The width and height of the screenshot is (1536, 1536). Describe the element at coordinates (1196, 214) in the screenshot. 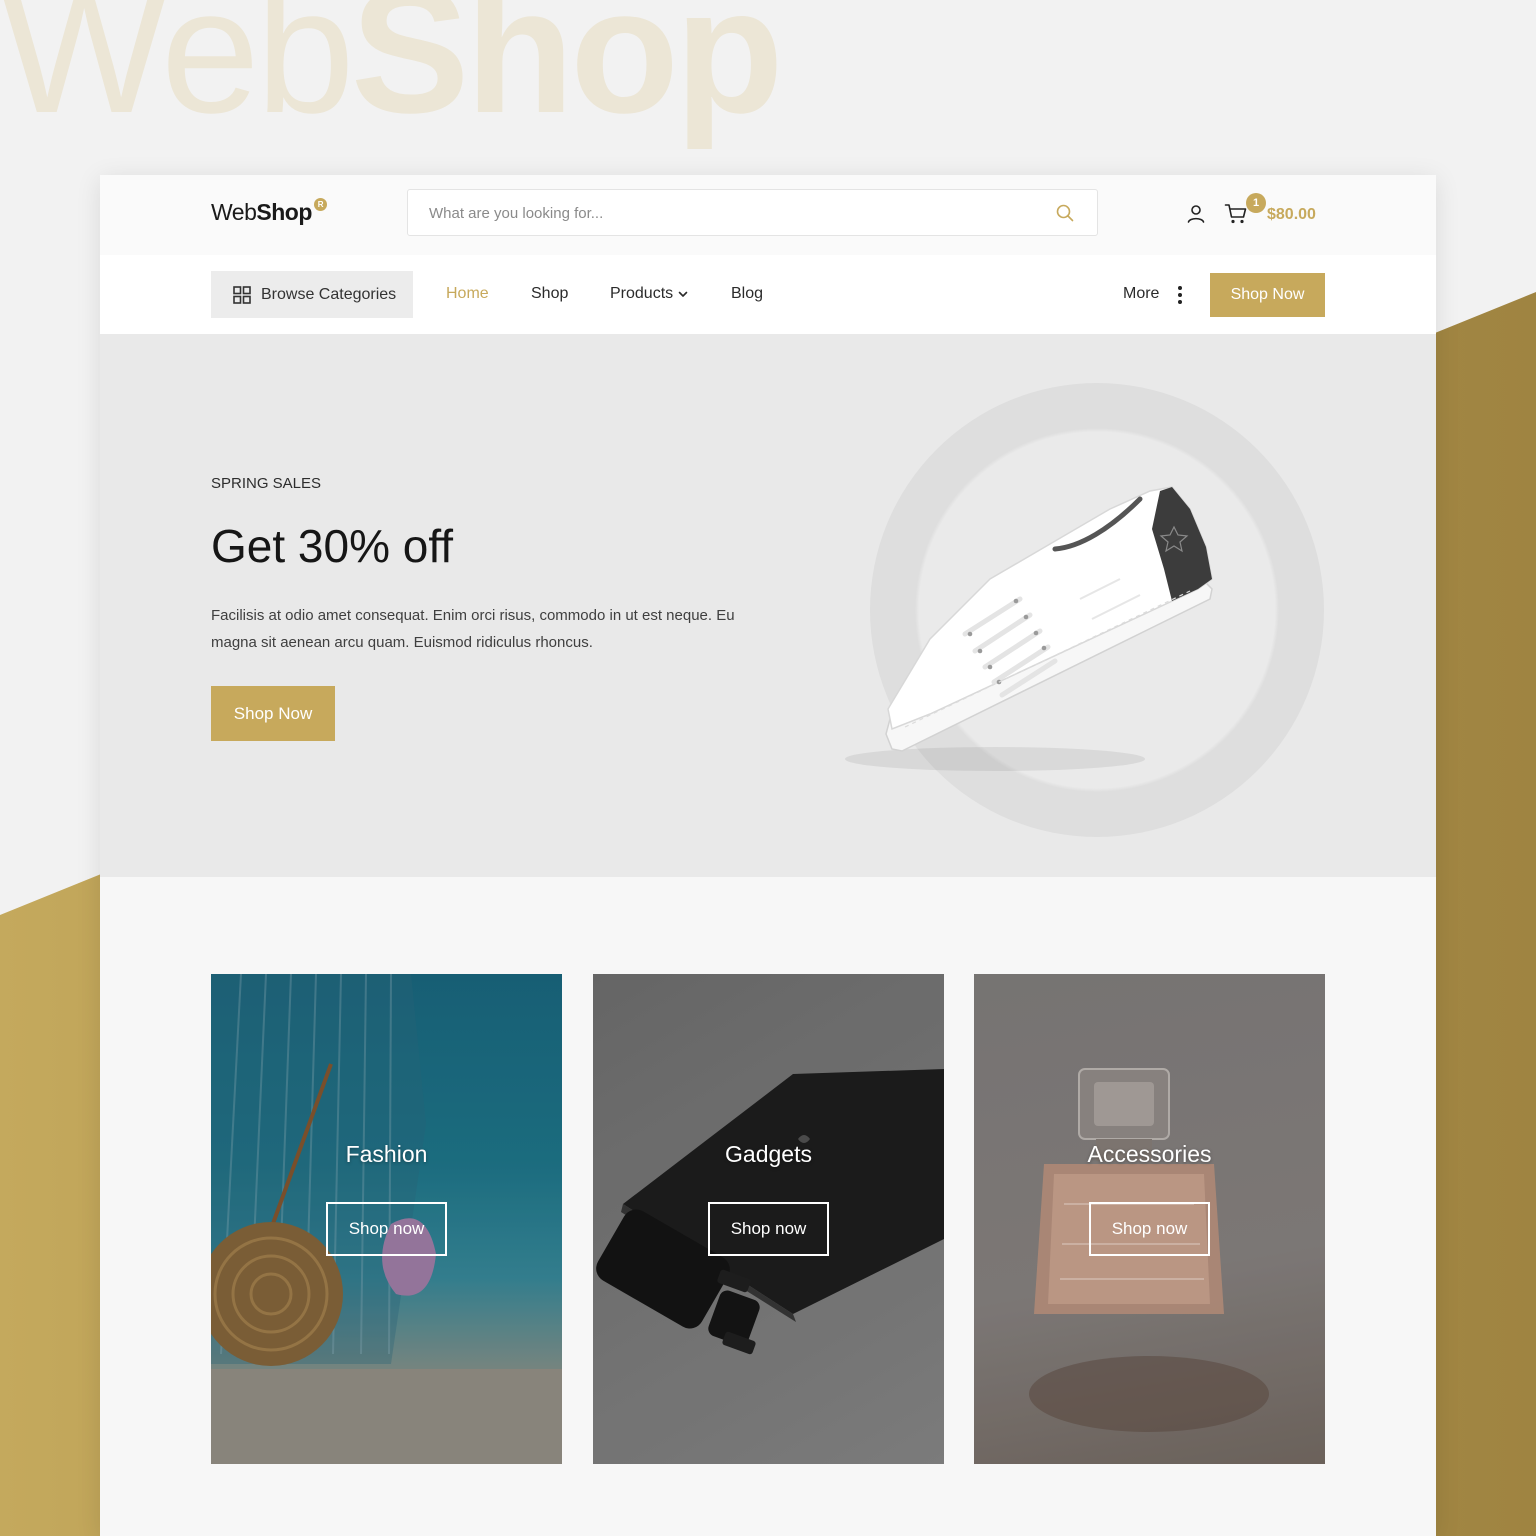

I see `user-icon` at that location.